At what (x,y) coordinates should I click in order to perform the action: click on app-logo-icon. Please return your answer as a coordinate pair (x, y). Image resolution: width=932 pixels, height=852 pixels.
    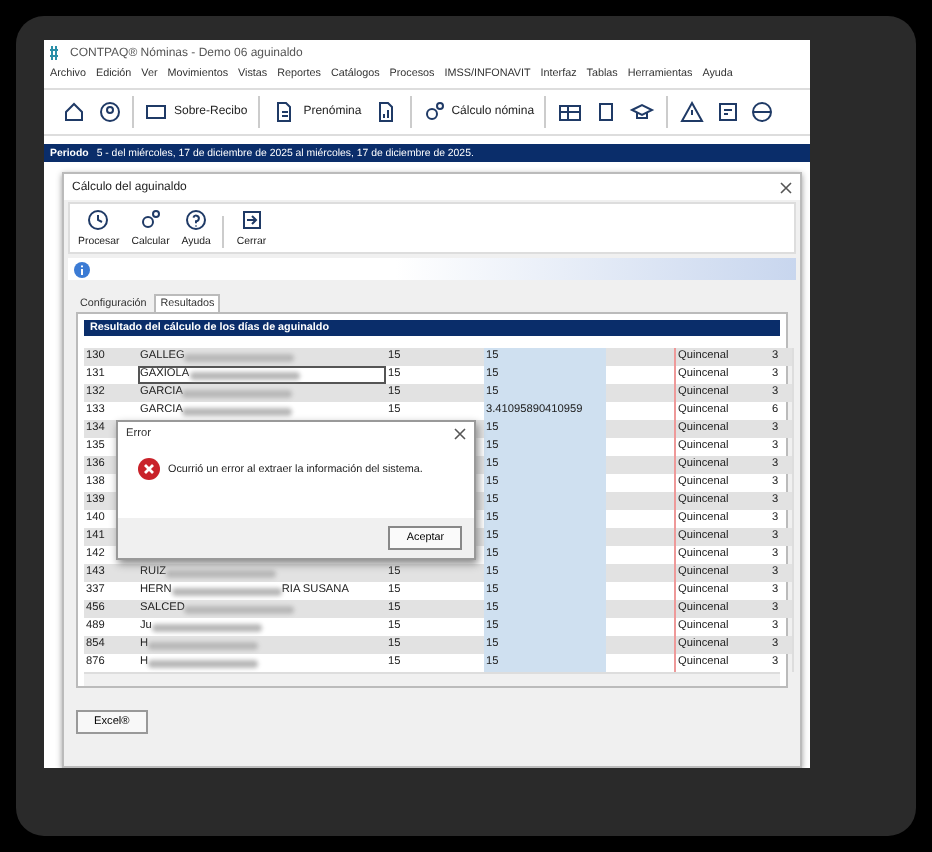
    Looking at the image, I should click on (57, 53).